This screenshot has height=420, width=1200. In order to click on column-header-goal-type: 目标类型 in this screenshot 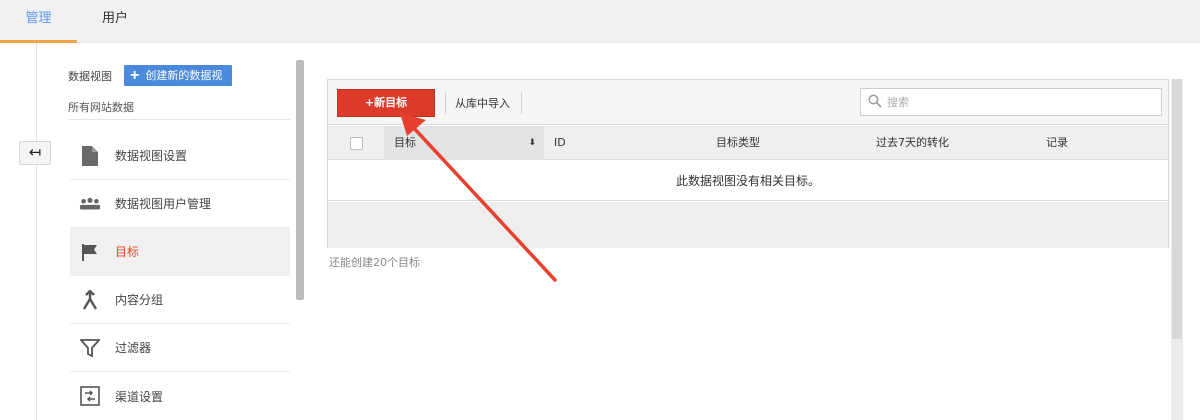, I will do `click(738, 143)`.